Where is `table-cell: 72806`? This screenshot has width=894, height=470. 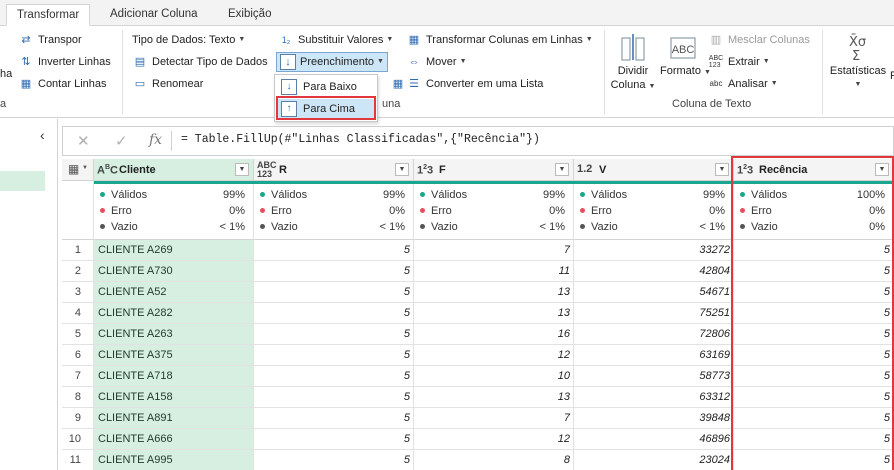 table-cell: 72806 is located at coordinates (654, 334).